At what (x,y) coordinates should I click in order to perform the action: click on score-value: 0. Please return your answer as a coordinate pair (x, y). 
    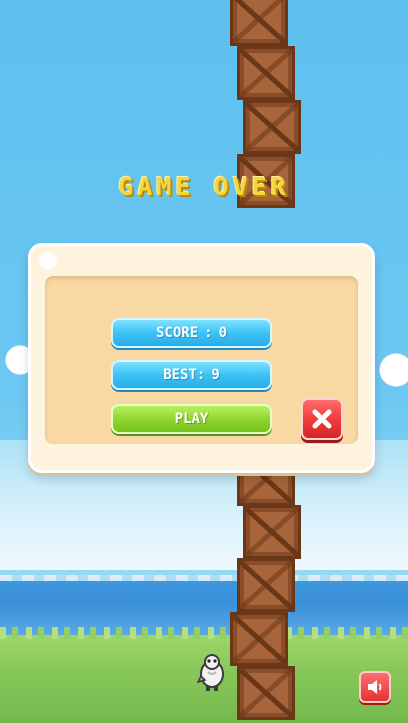
    Looking at the image, I should click on (223, 333).